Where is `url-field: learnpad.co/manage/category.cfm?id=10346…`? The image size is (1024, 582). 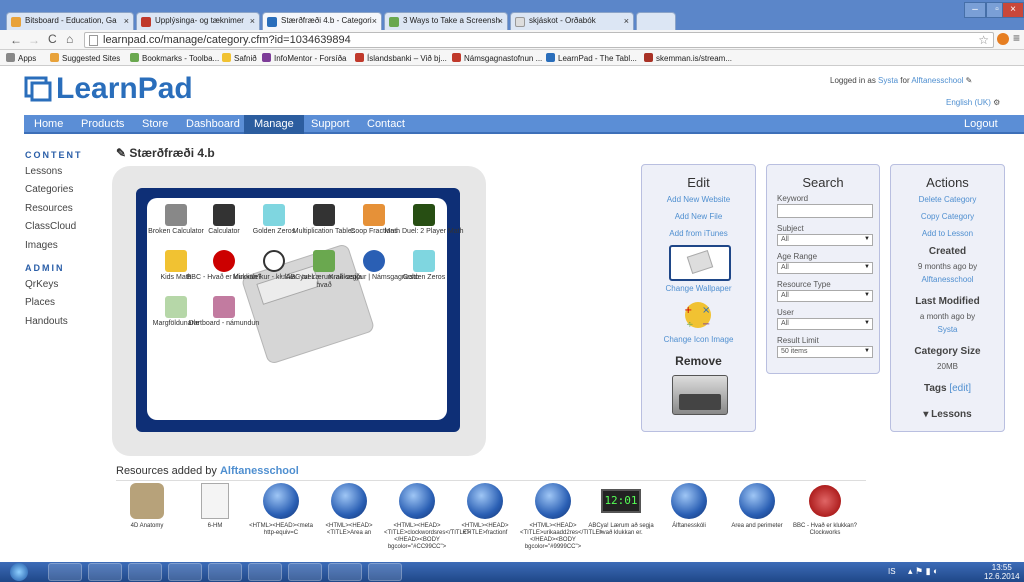
url-field: learnpad.co/manage/category.cfm?id=10346… is located at coordinates (539, 40).